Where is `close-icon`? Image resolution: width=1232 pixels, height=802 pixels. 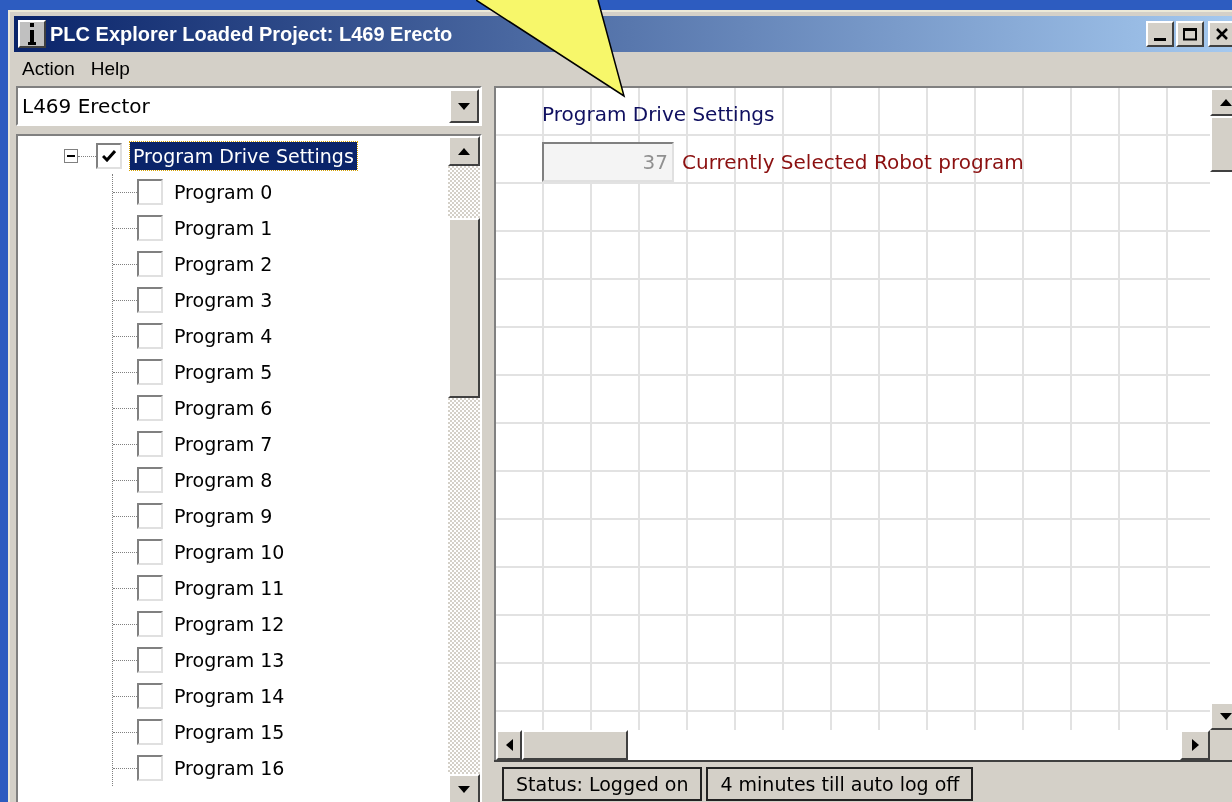
close-icon is located at coordinates (1222, 34).